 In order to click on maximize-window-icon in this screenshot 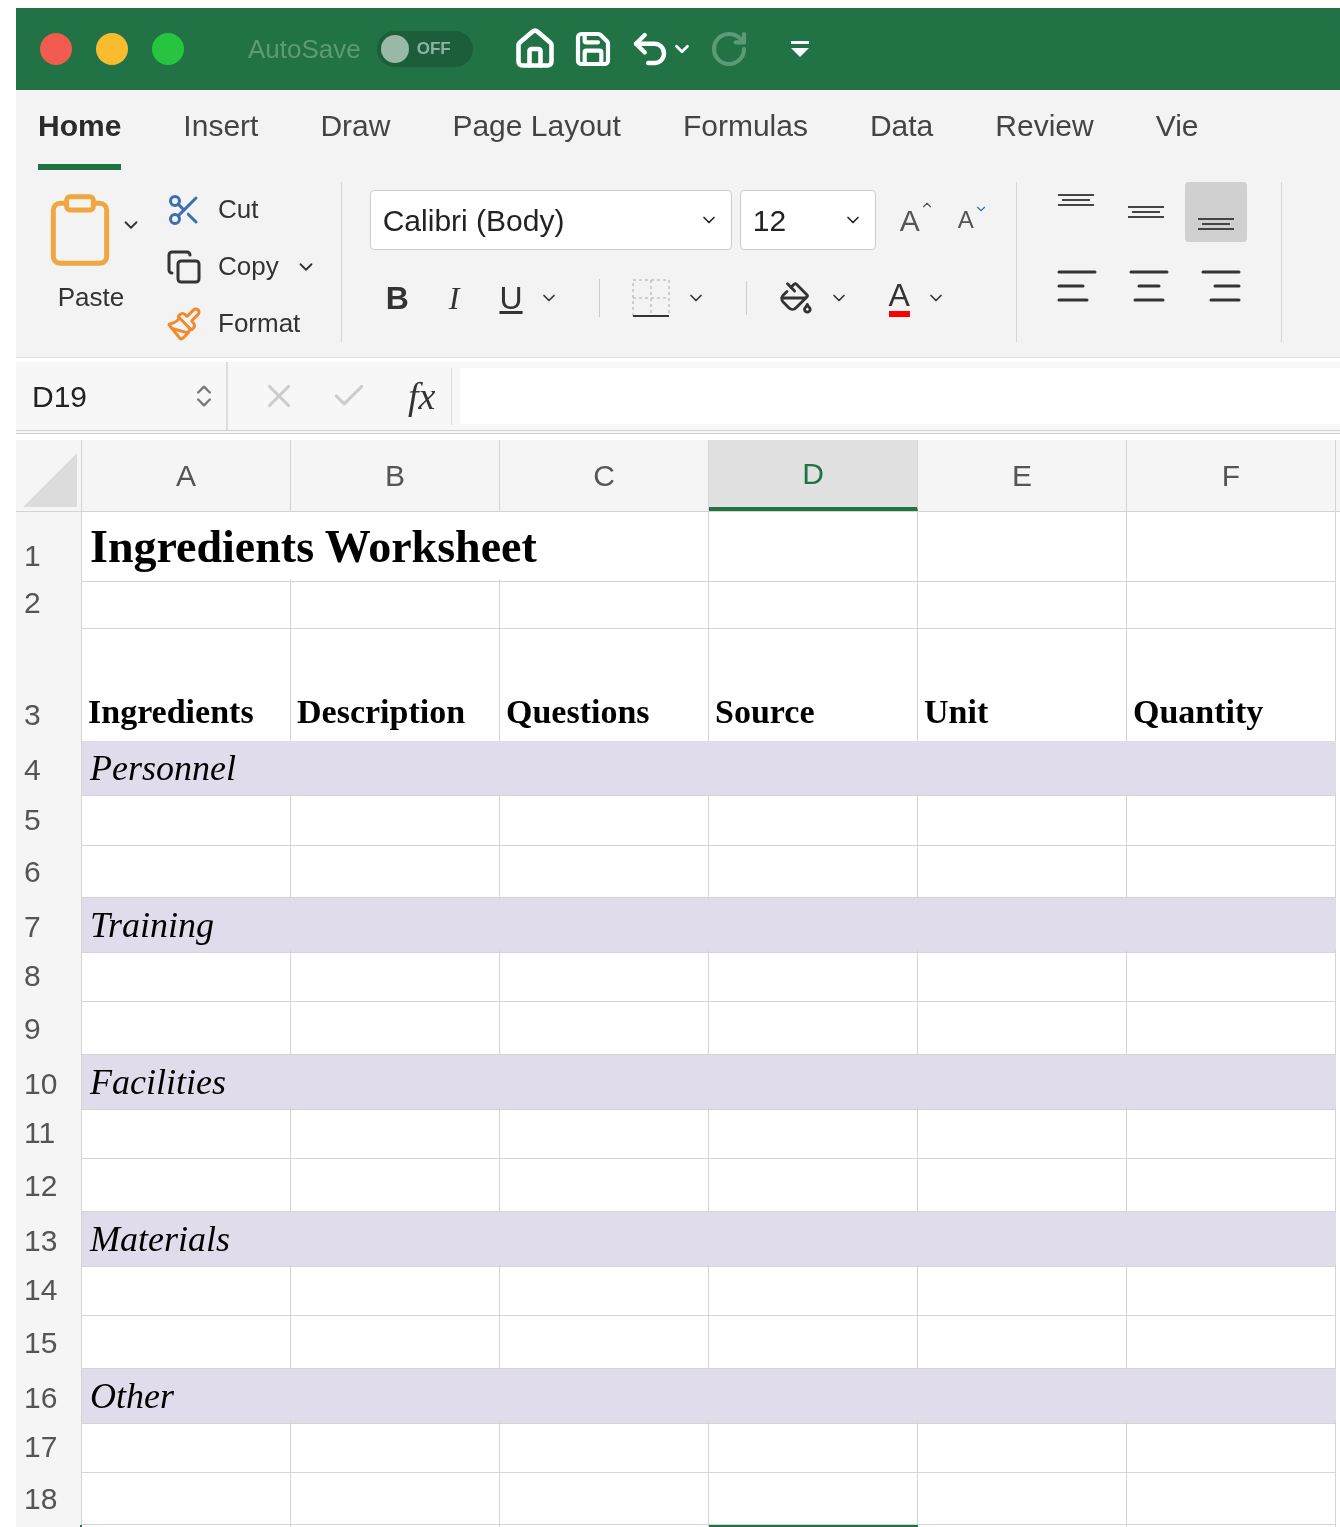, I will do `click(168, 49)`.